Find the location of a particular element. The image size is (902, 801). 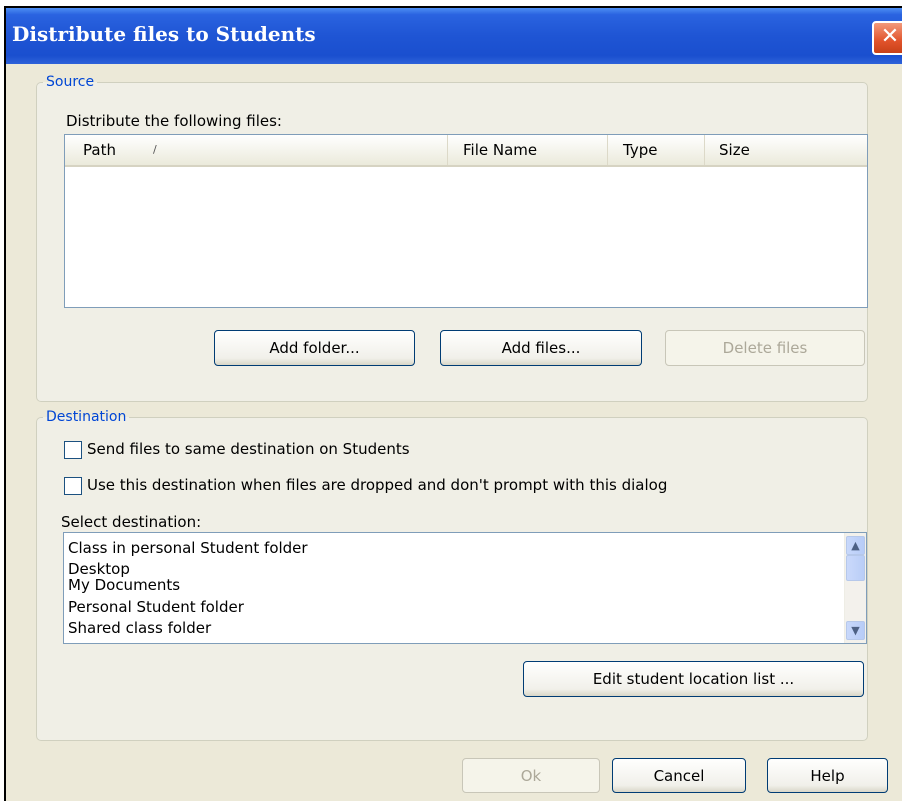

scroll-down-icon: ▼ is located at coordinates (855, 630).